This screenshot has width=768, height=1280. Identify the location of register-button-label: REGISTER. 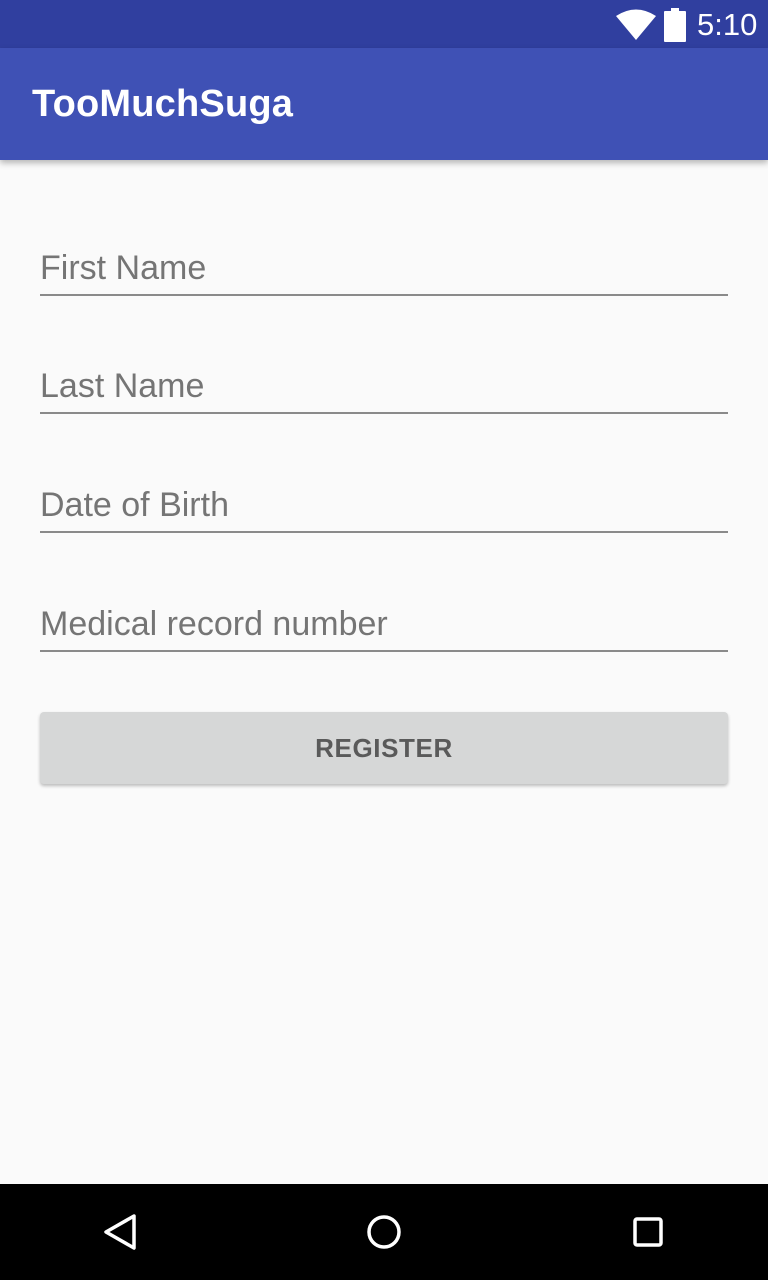
(384, 747).